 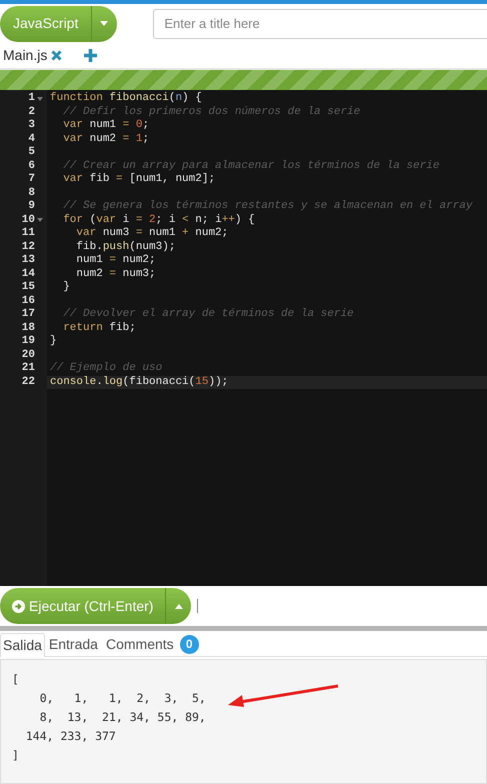 What do you see at coordinates (99, 328) in the screenshot?
I see `code-line: return fib;` at bounding box center [99, 328].